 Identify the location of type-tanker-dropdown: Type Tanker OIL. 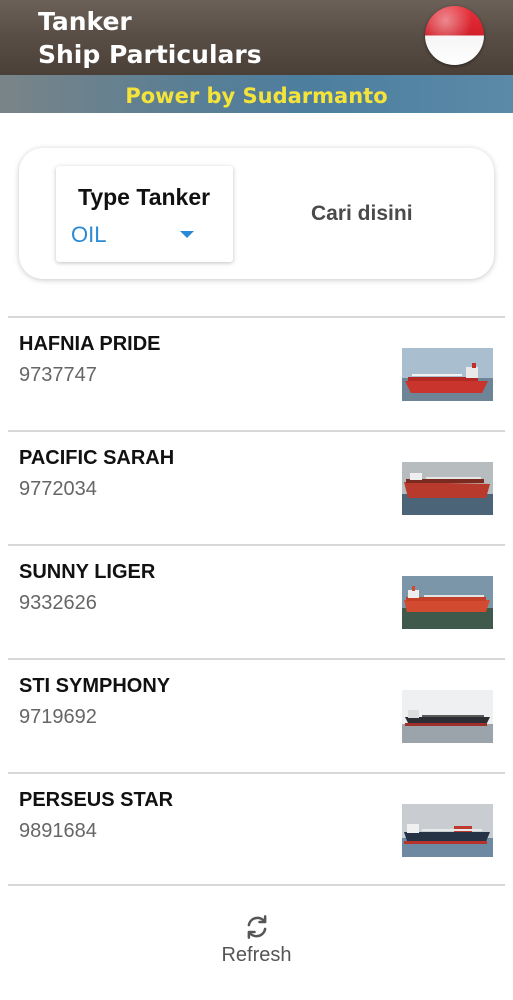
(144, 214).